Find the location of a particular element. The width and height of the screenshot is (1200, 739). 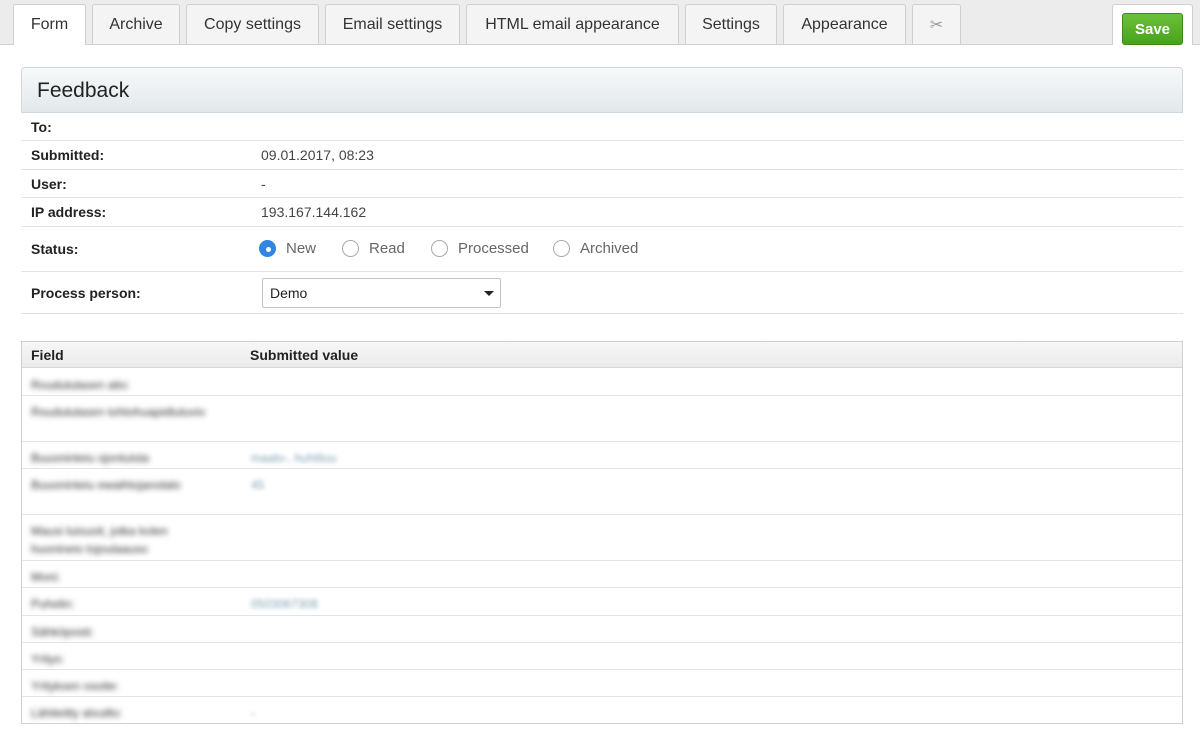

status-radio-new: New is located at coordinates (287, 248).